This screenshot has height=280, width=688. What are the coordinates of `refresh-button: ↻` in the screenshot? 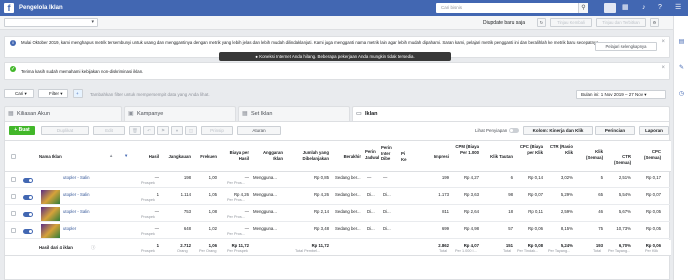 It's located at (541, 22).